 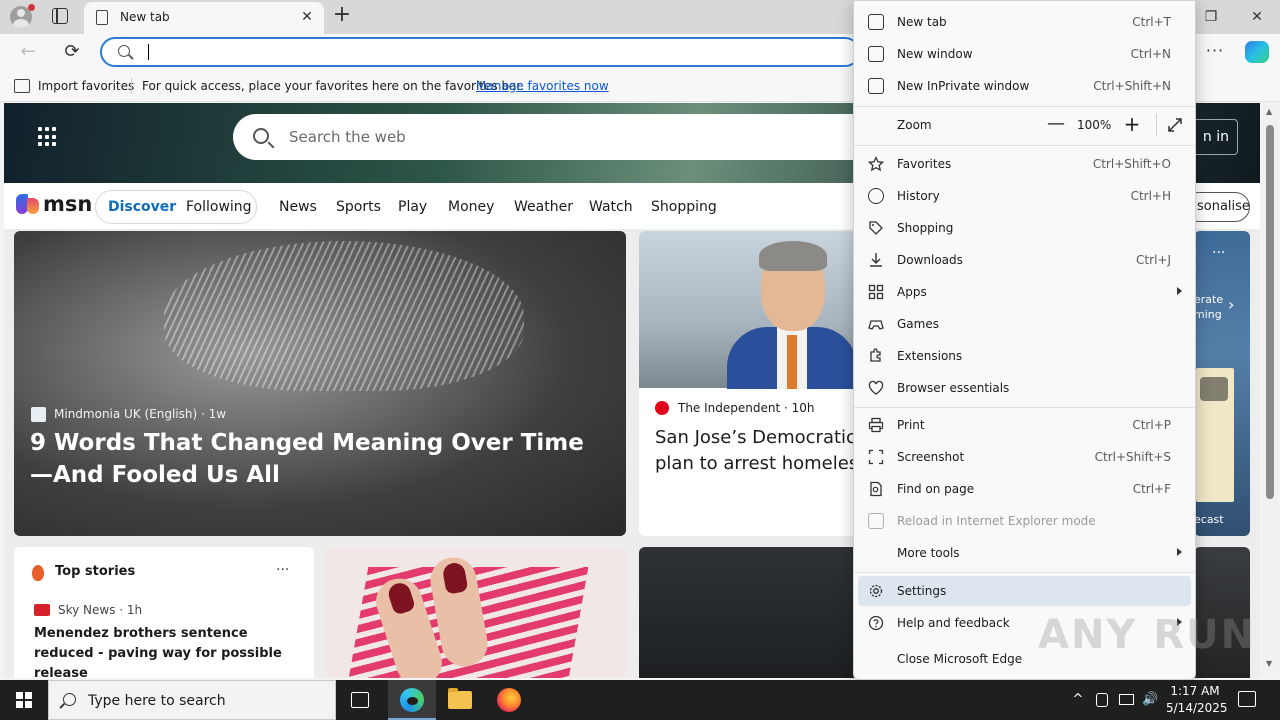 I want to click on menu-item-shortcut: Ctrl+F, so click(x=1151, y=489).